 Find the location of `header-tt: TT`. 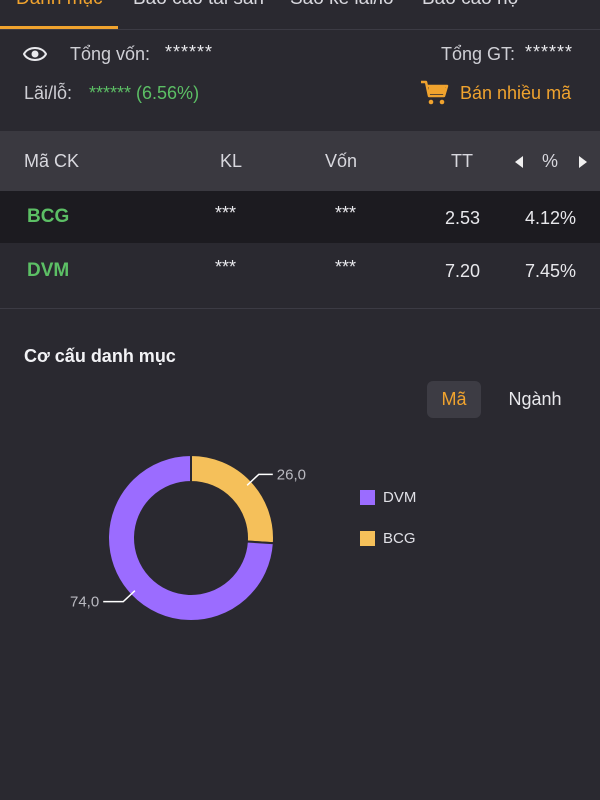

header-tt: TT is located at coordinates (462, 161).